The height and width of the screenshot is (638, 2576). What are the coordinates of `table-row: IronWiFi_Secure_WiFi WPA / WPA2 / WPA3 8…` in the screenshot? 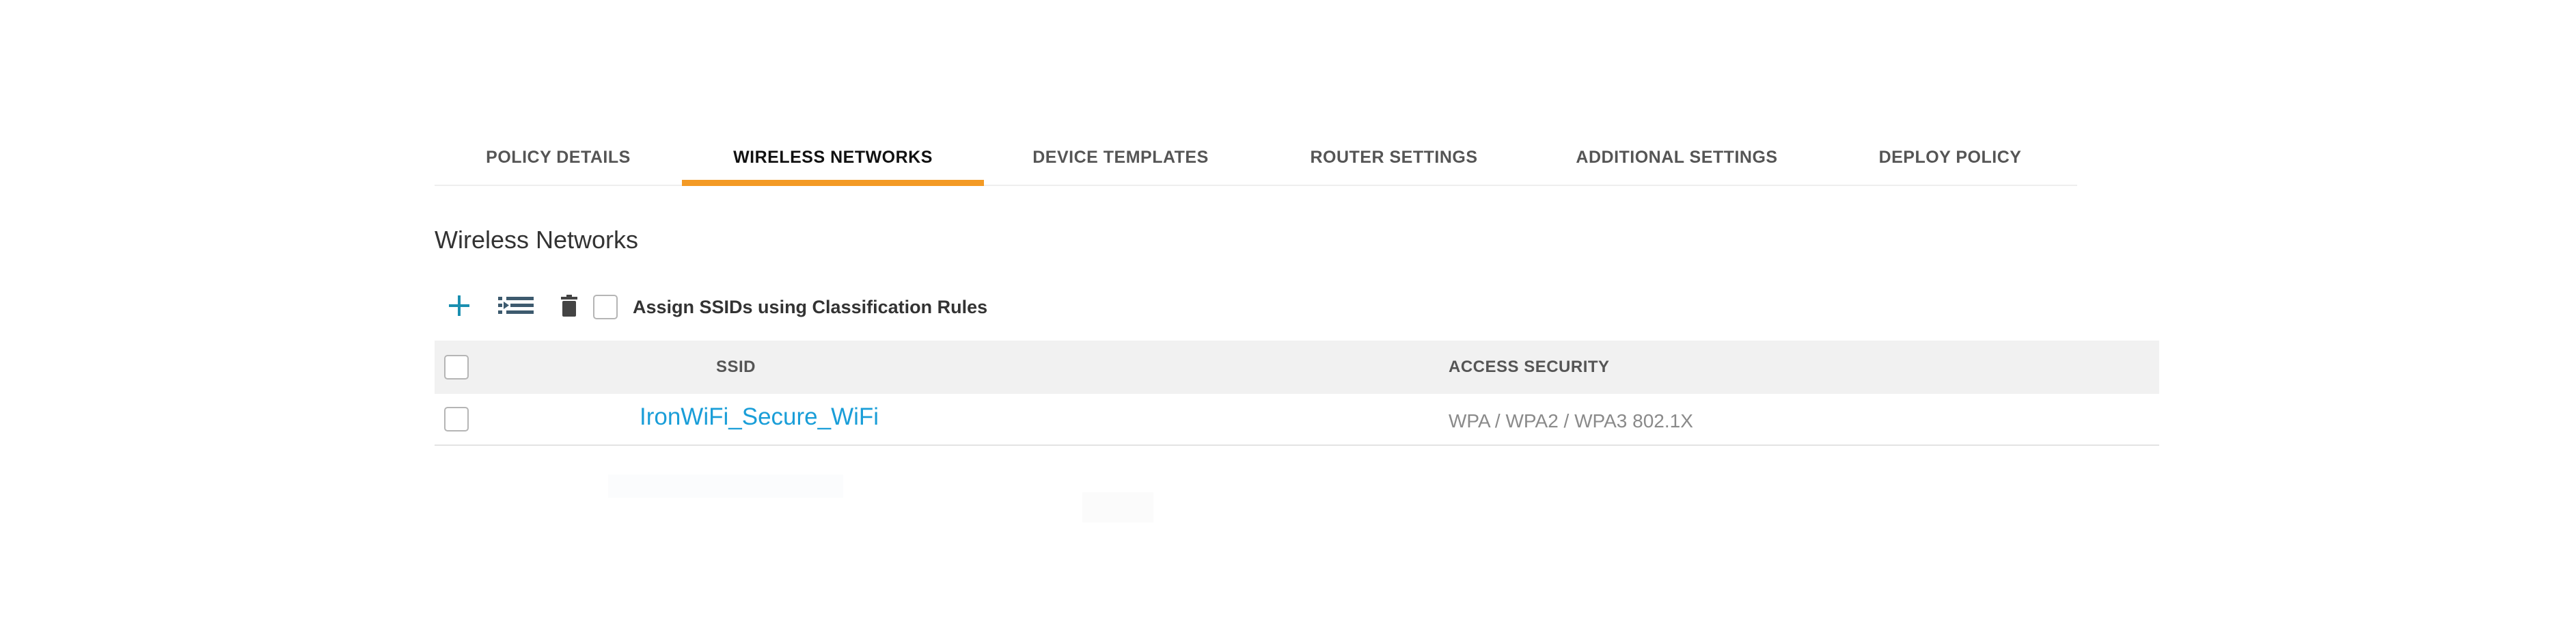 It's located at (1297, 420).